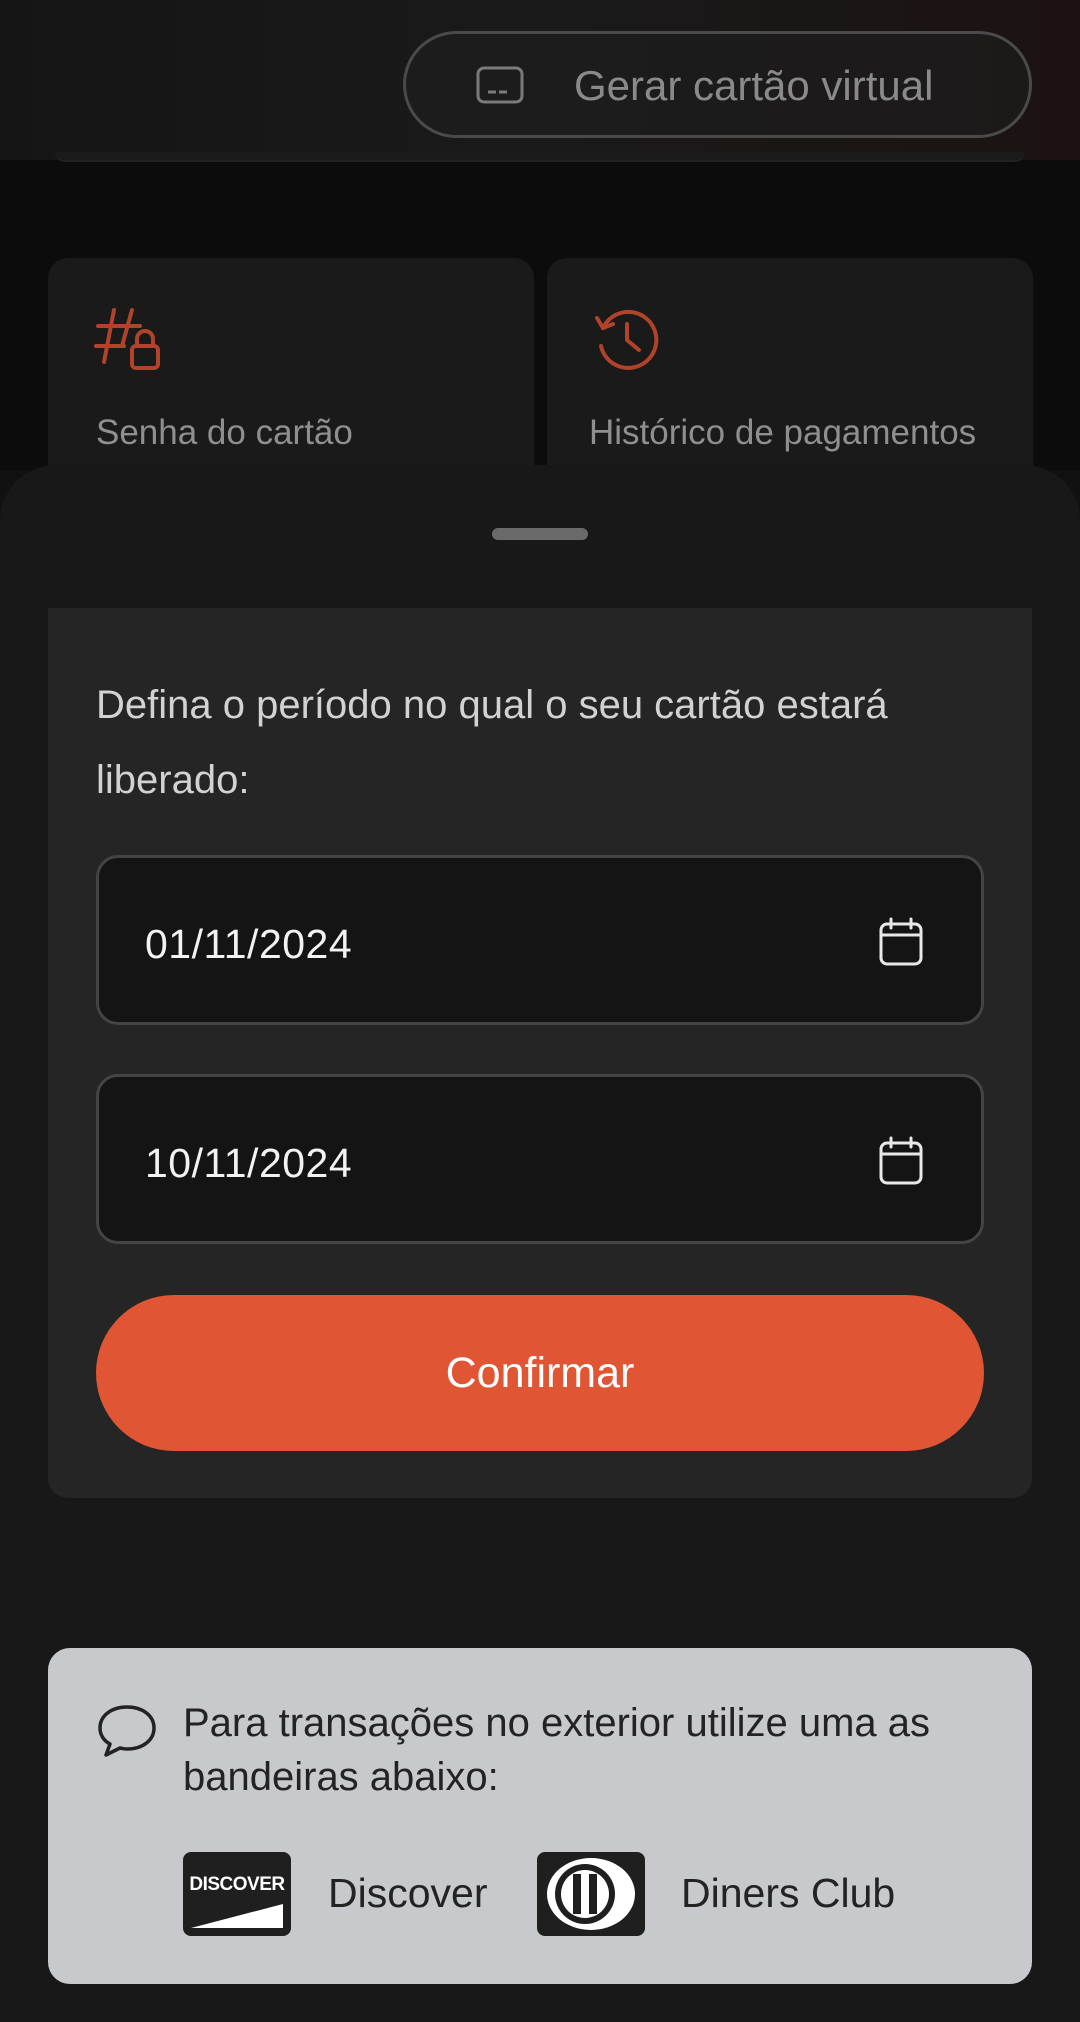 The image size is (1080, 2022). What do you see at coordinates (408, 1893) in the screenshot?
I see `discover-label: Discover` at bounding box center [408, 1893].